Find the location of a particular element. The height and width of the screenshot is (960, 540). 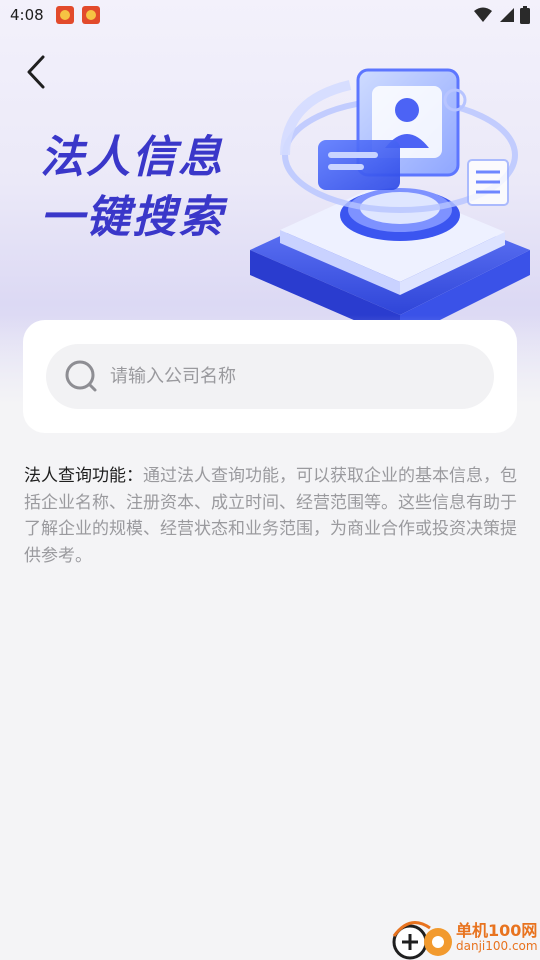

company-name-search-input is located at coordinates (275, 376).